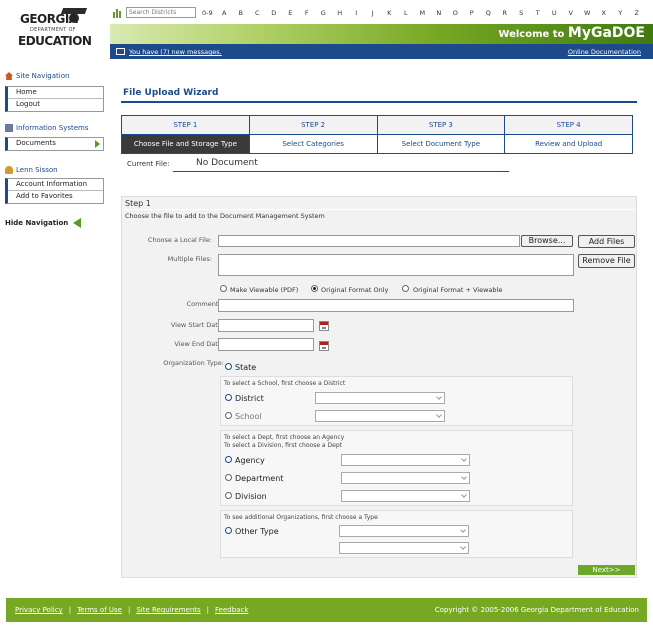 This screenshot has height=628, width=653. What do you see at coordinates (571, 13) in the screenshot?
I see `alpha-index-letter-v: V` at bounding box center [571, 13].